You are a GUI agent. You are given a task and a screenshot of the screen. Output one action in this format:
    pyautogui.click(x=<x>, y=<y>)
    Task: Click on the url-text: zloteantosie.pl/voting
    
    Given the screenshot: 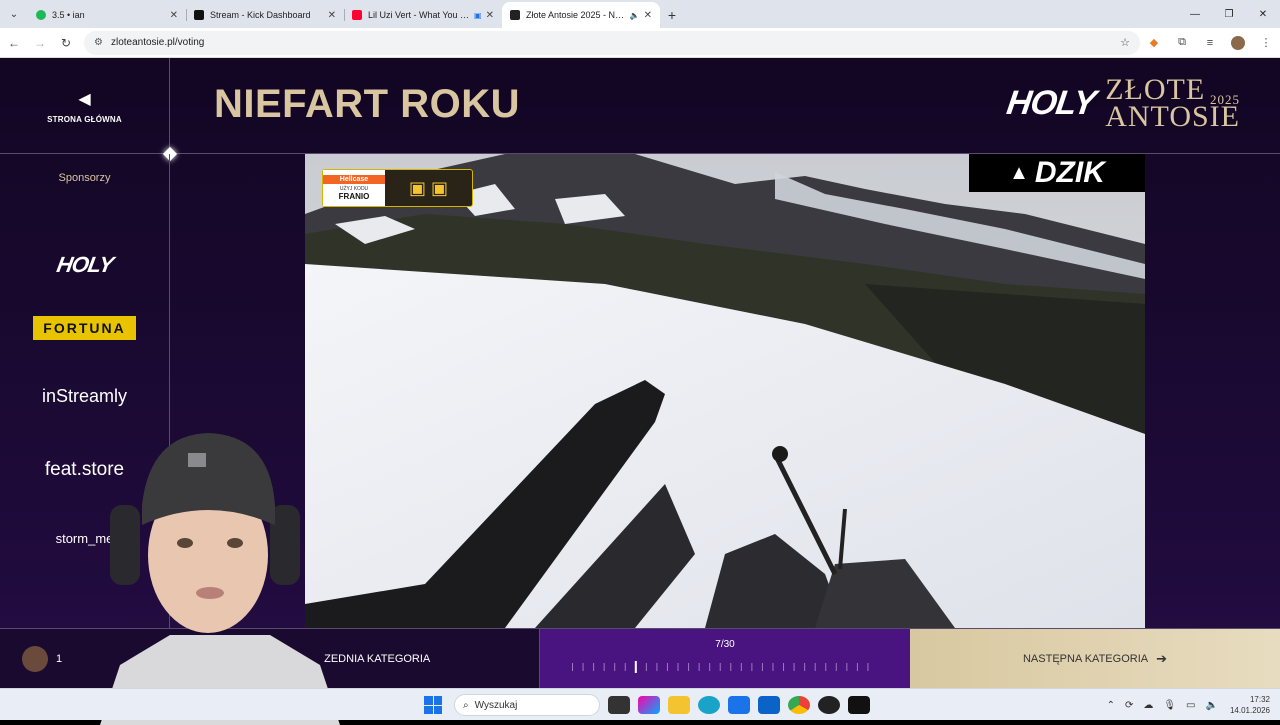 What is the action you would take?
    pyautogui.click(x=157, y=42)
    